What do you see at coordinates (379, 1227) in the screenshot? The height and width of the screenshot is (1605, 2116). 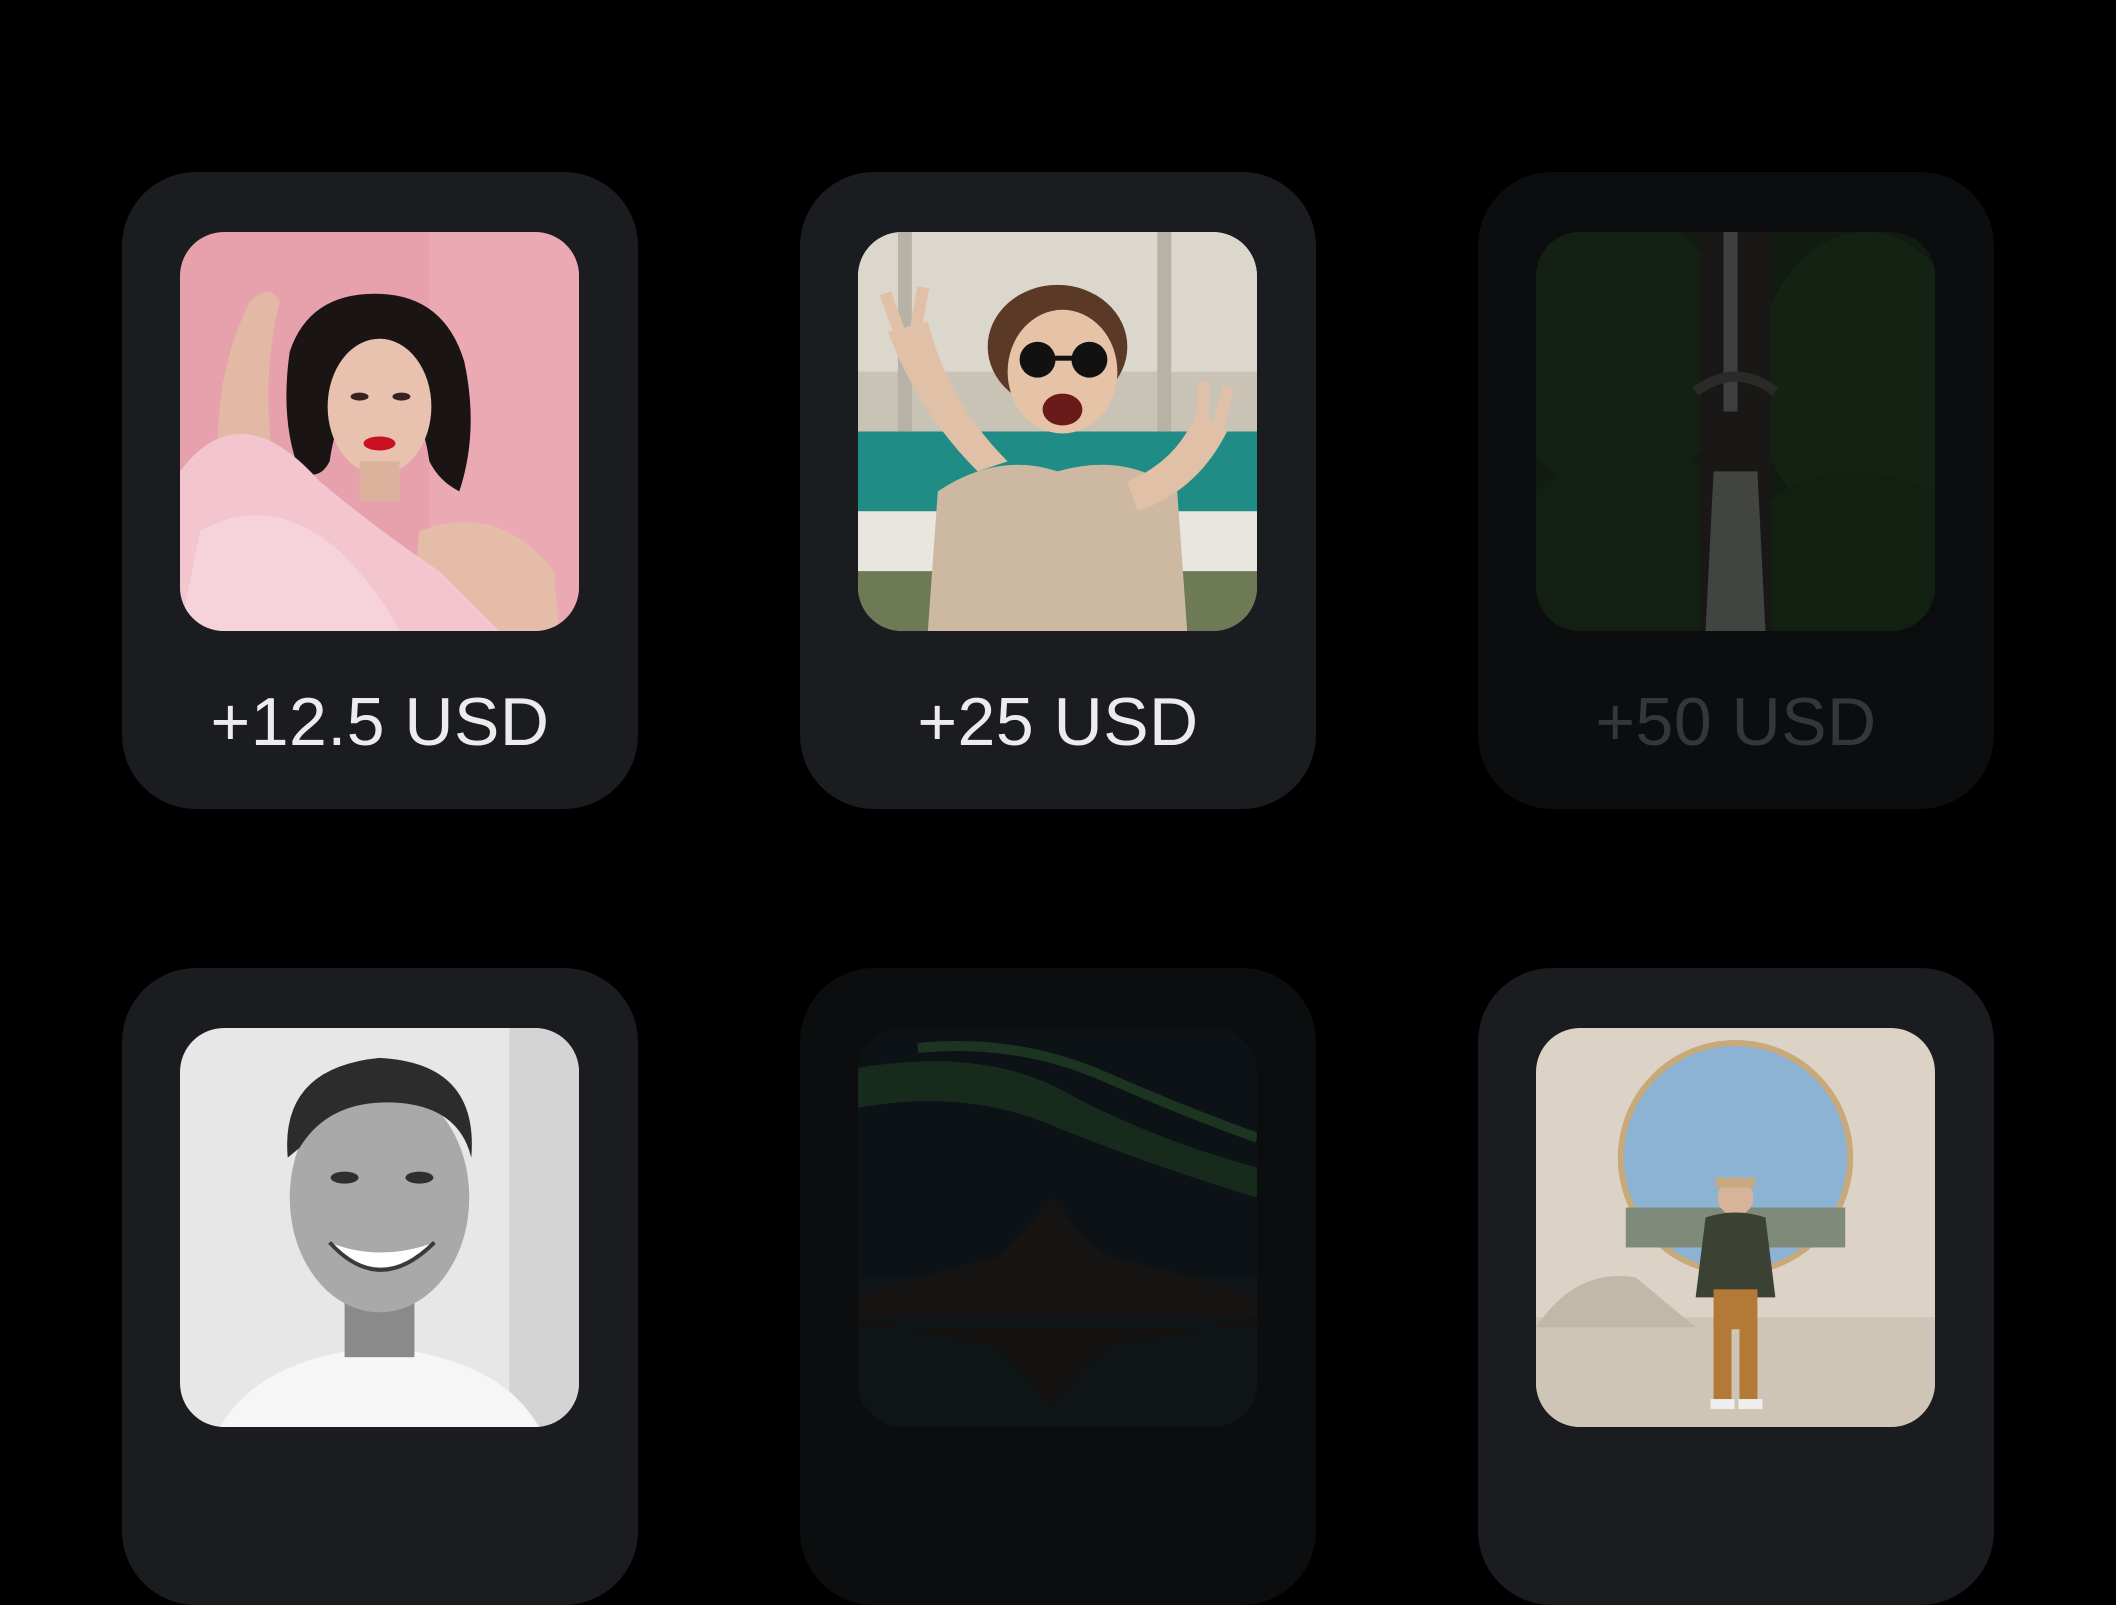 I see `portrait-smiling-man-icon` at bounding box center [379, 1227].